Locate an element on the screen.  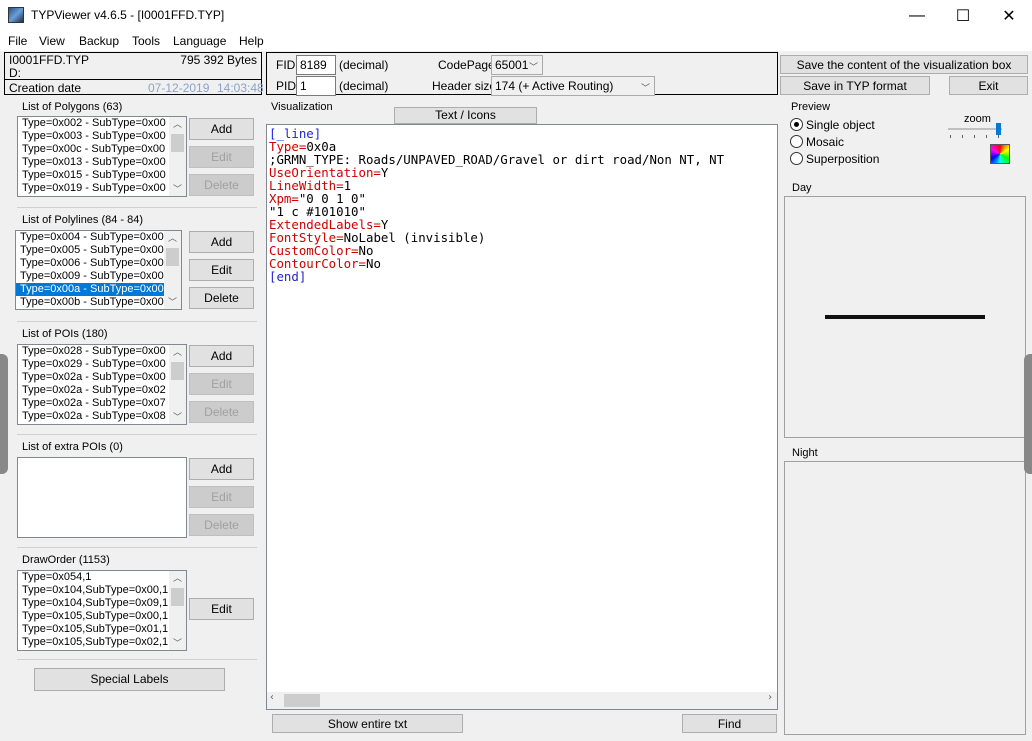
pid-input: 1 is located at coordinates (316, 86).